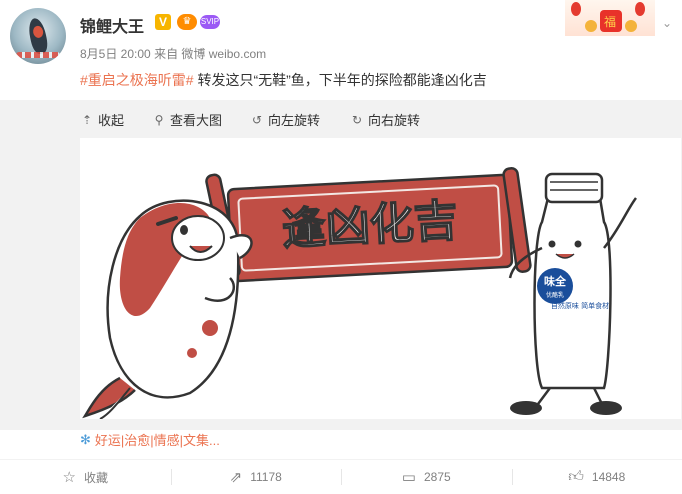  Describe the element at coordinates (667, 23) in the screenshot. I see `chevron-down-icon: ⌄` at that location.